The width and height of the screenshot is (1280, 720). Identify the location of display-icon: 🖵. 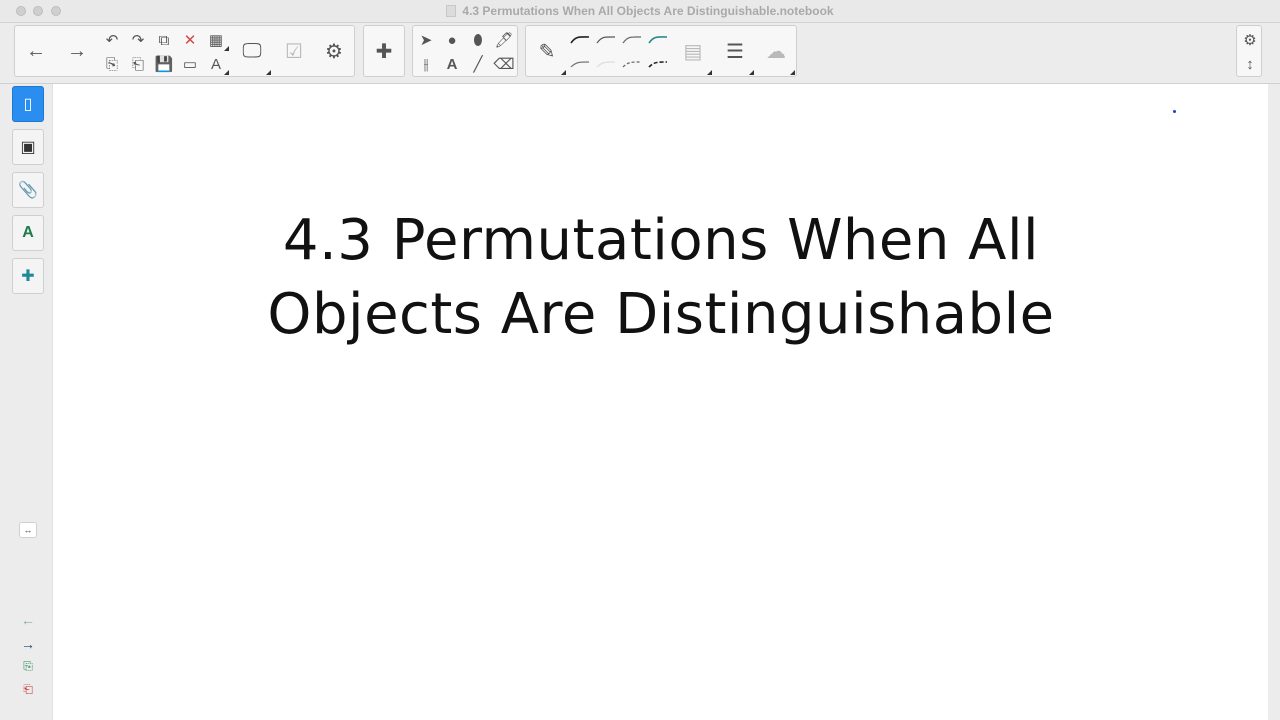
(252, 50).